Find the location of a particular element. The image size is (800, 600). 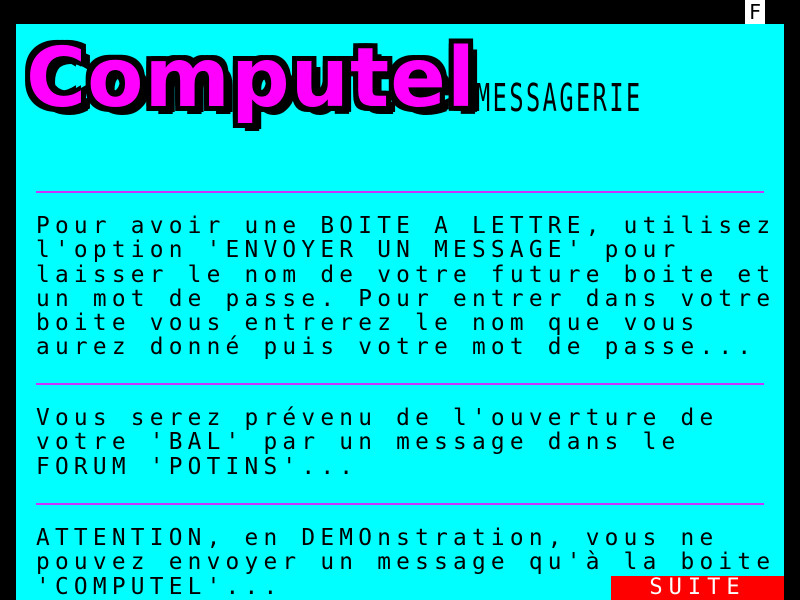

text-line: Pour avoir une BOITE A LETTRE, utilisez is located at coordinates (406, 226).